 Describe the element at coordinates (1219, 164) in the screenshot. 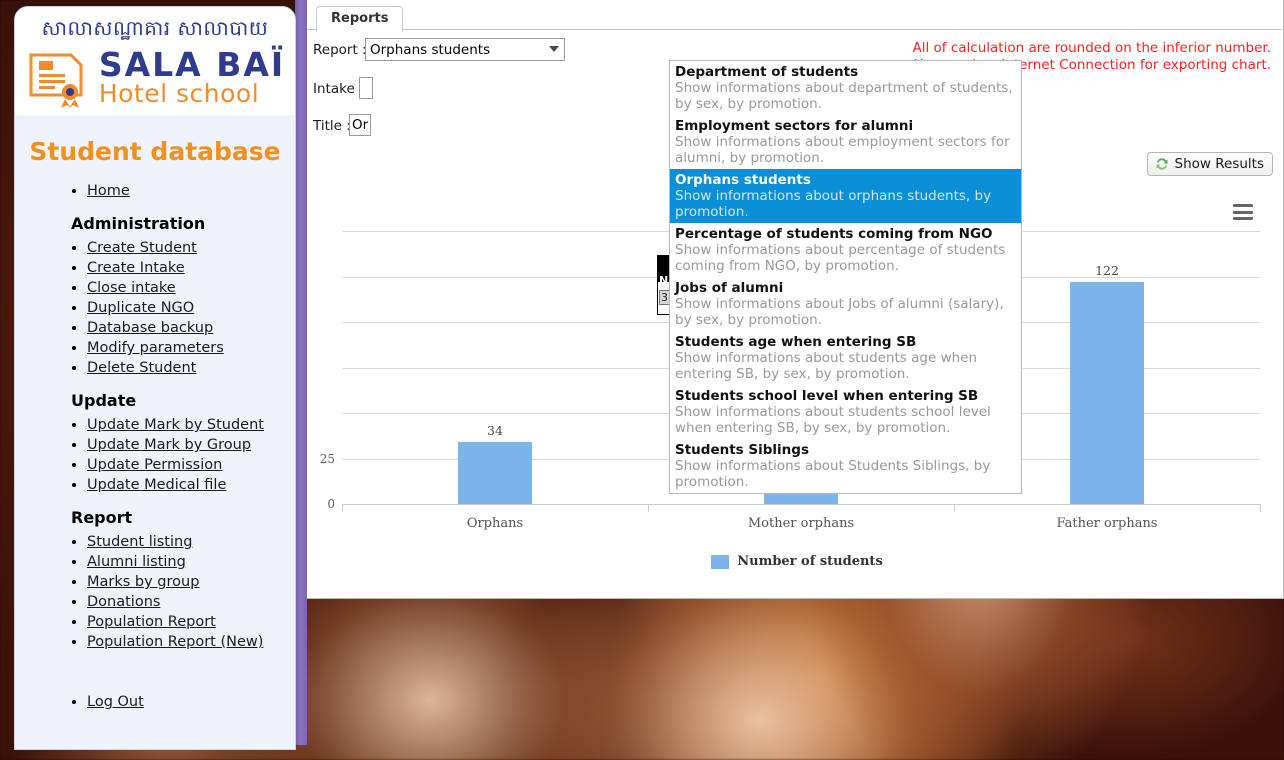

I see `show-results-label: Show Results` at that location.